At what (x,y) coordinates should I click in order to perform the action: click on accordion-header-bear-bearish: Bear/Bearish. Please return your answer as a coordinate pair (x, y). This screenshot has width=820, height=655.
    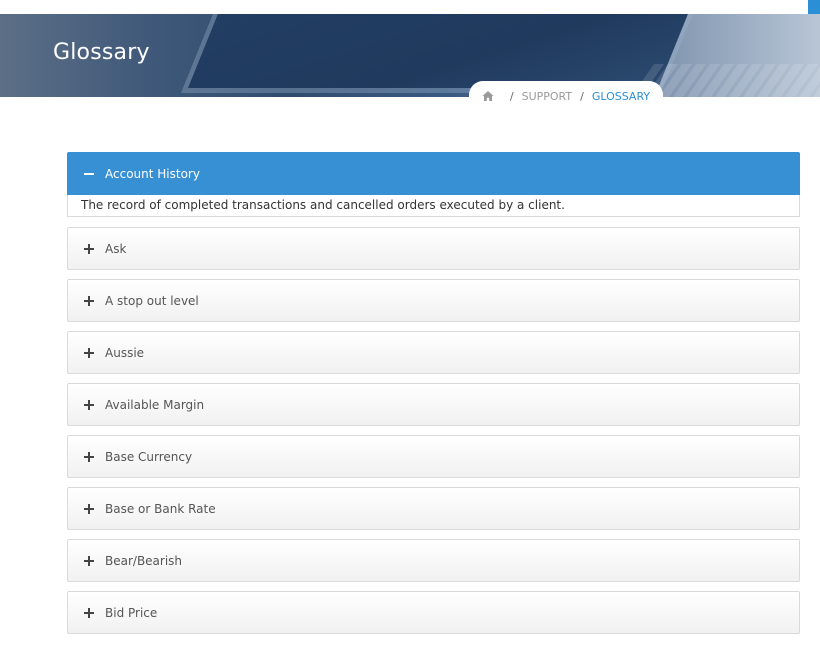
    Looking at the image, I should click on (433, 560).